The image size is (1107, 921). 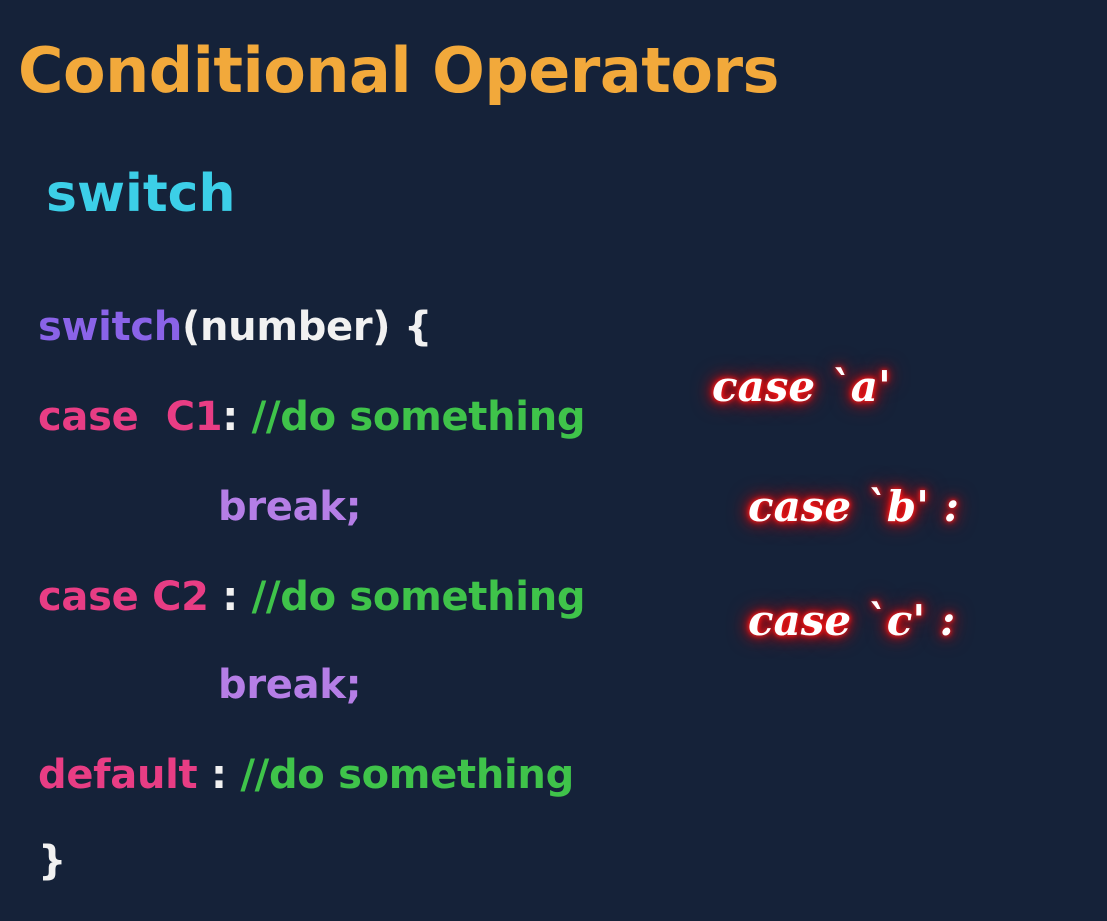 What do you see at coordinates (852, 620) in the screenshot?
I see `annotation-case-c: case `c' :` at bounding box center [852, 620].